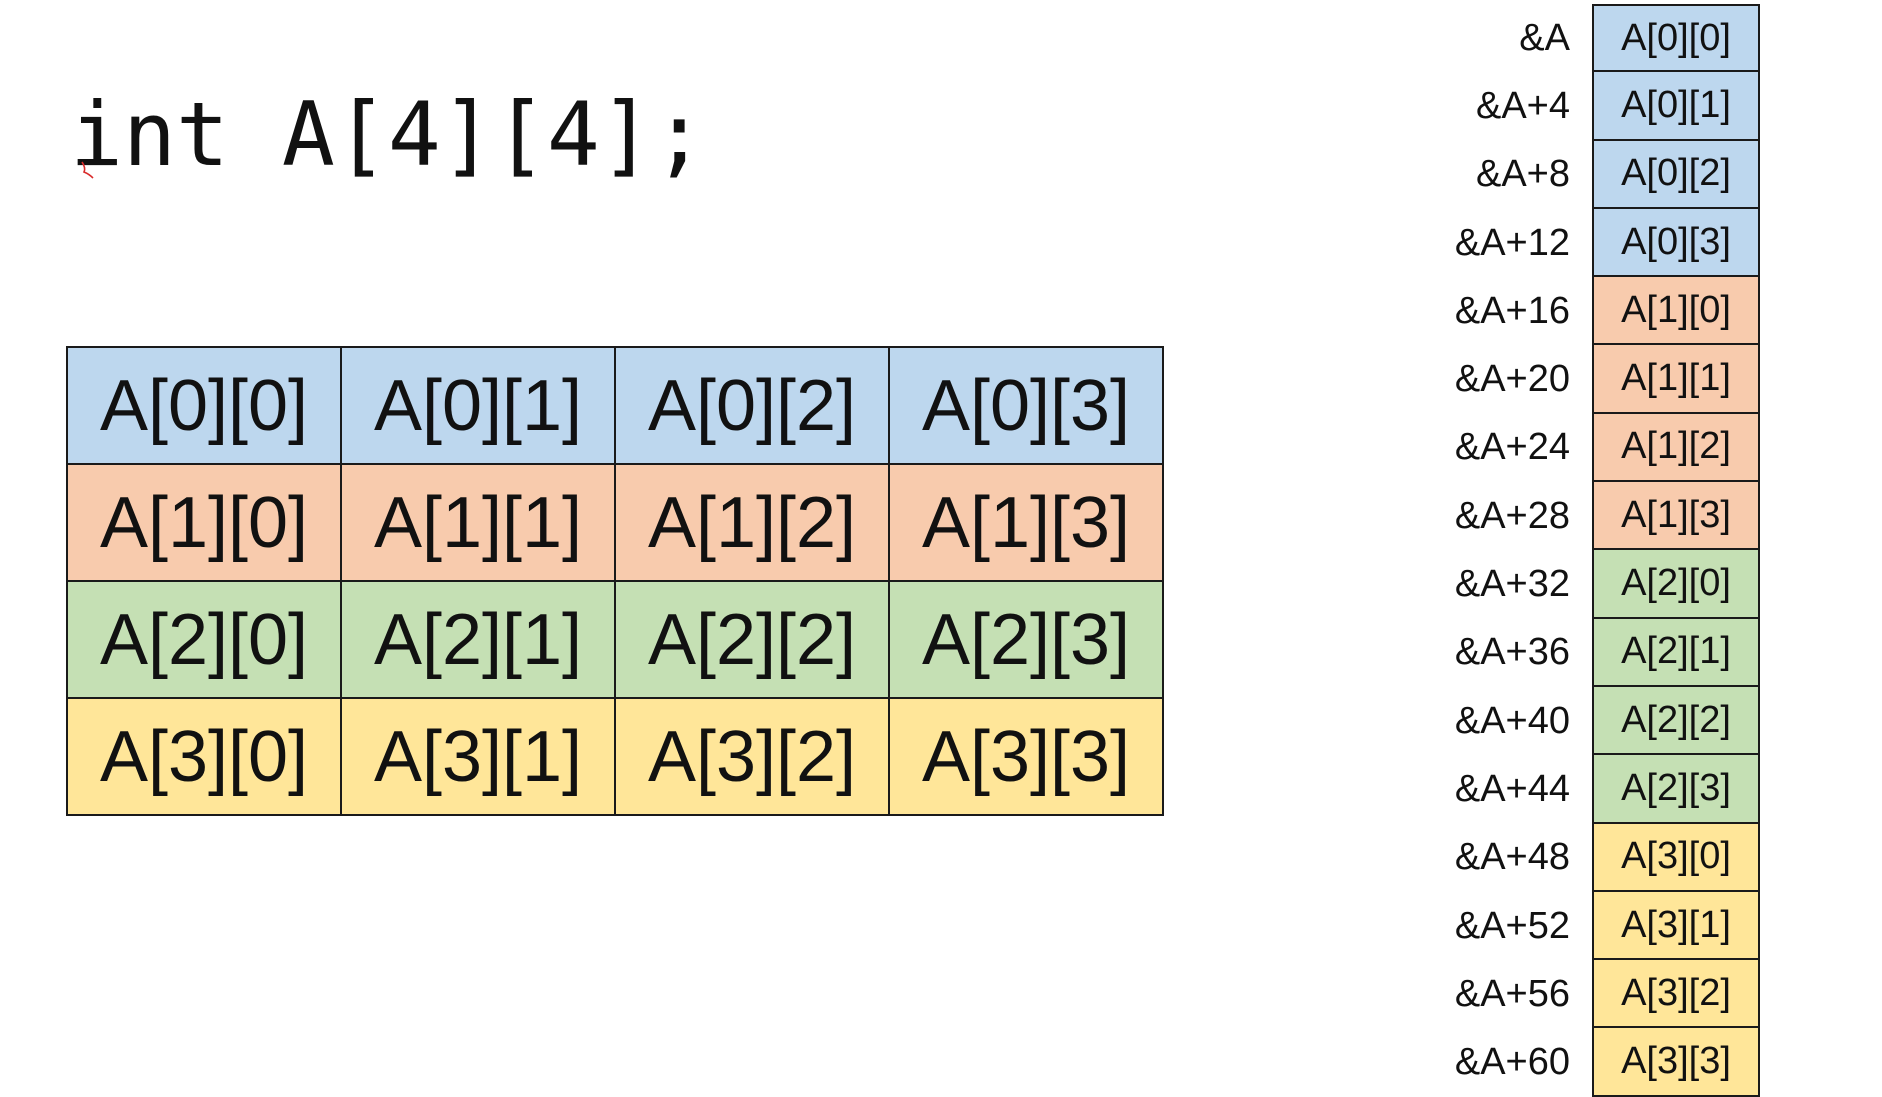 The image size is (1882, 1097). Describe the element at coordinates (1591, 174) in the screenshot. I see `memory-row: &A+8 A[0][2]` at that location.